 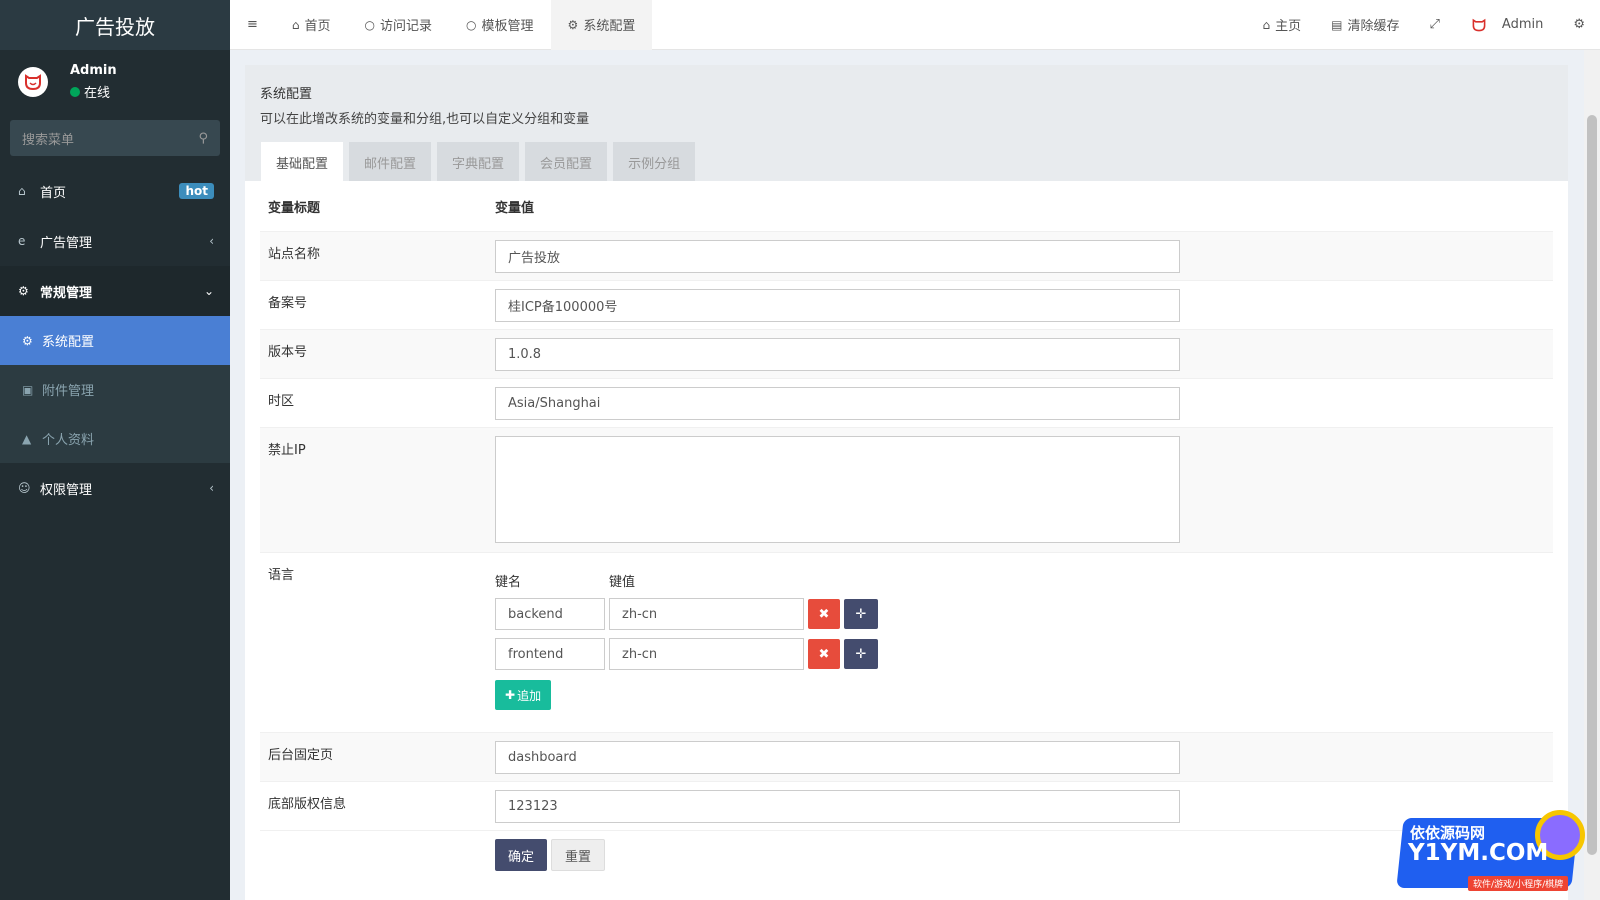 I want to click on tab-dictionary: 字典配置, so click(x=478, y=162).